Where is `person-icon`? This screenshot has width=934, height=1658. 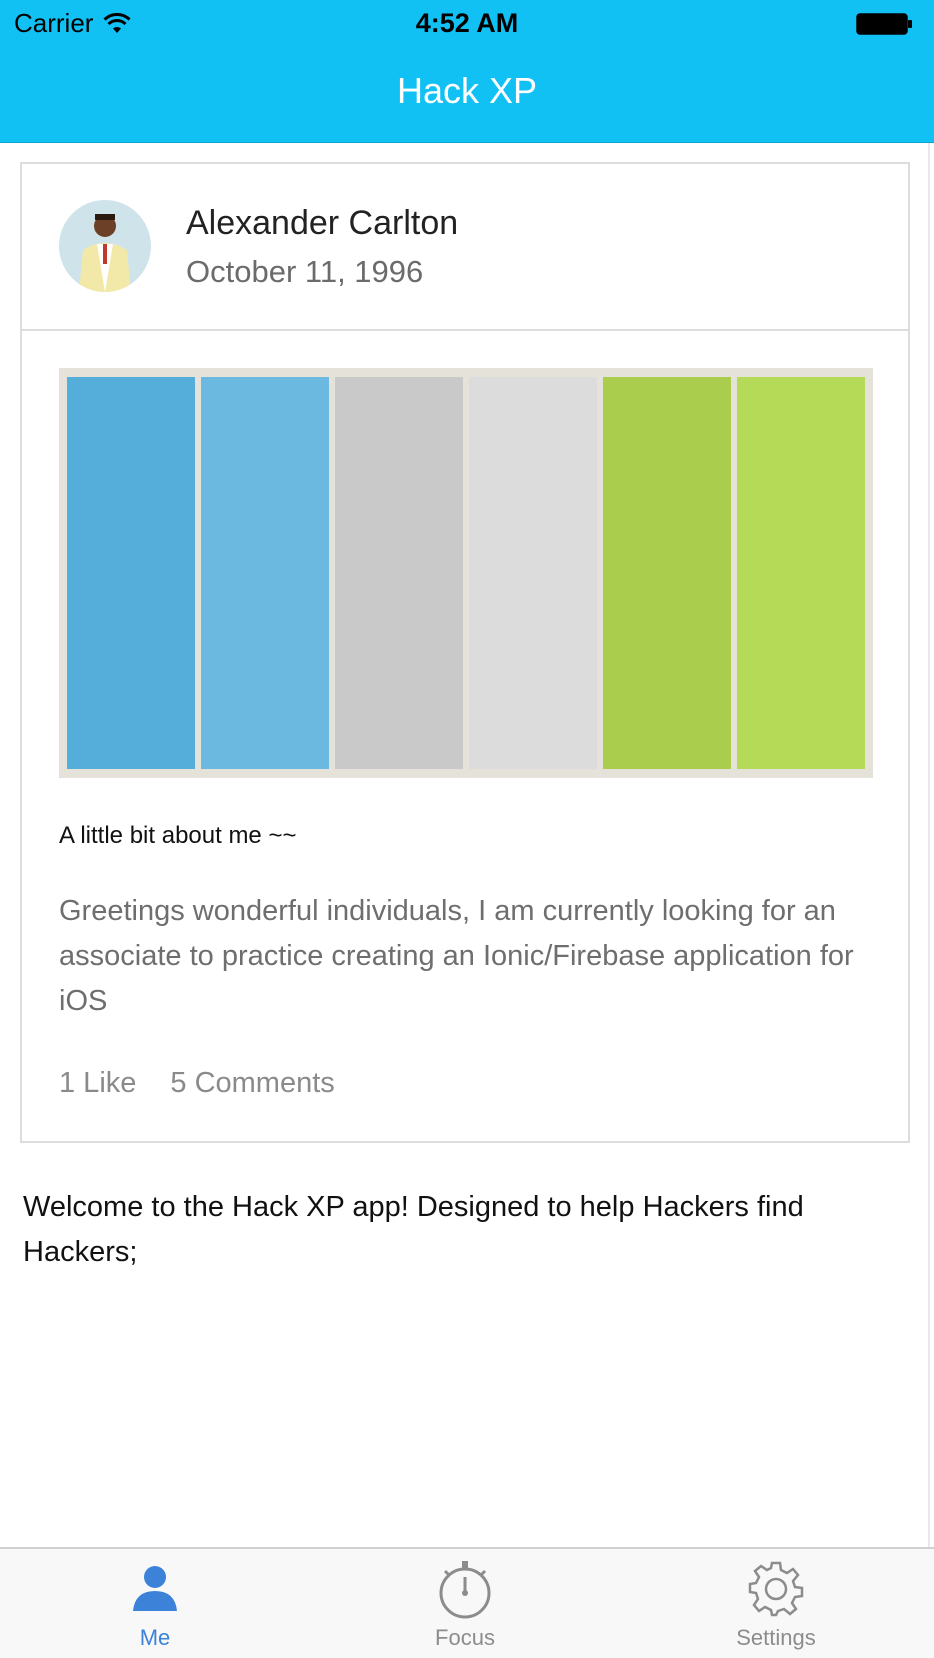
person-icon is located at coordinates (155, 1588).